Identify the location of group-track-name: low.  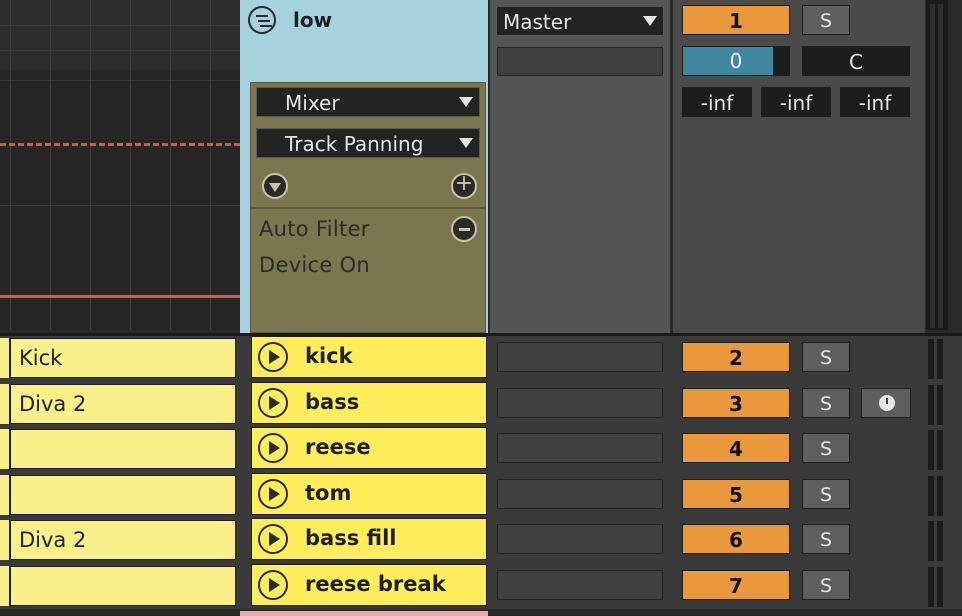
(312, 20).